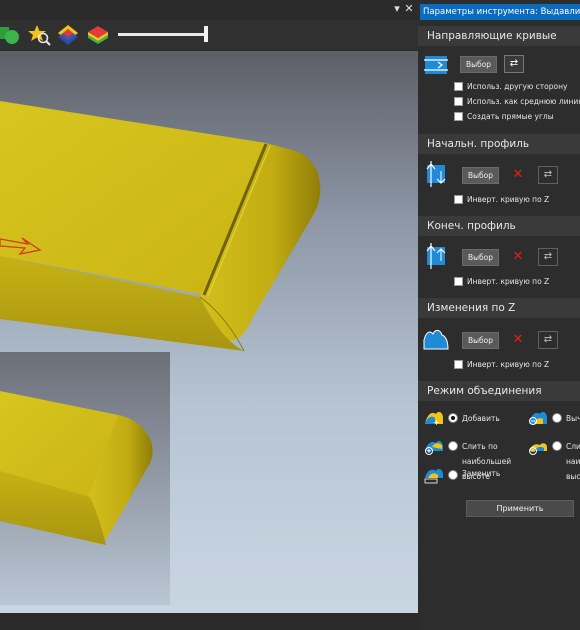 This screenshot has height=630, width=580. Describe the element at coordinates (517, 86) in the screenshot. I see `use-other-side-label: Использ. другую сторону` at that location.